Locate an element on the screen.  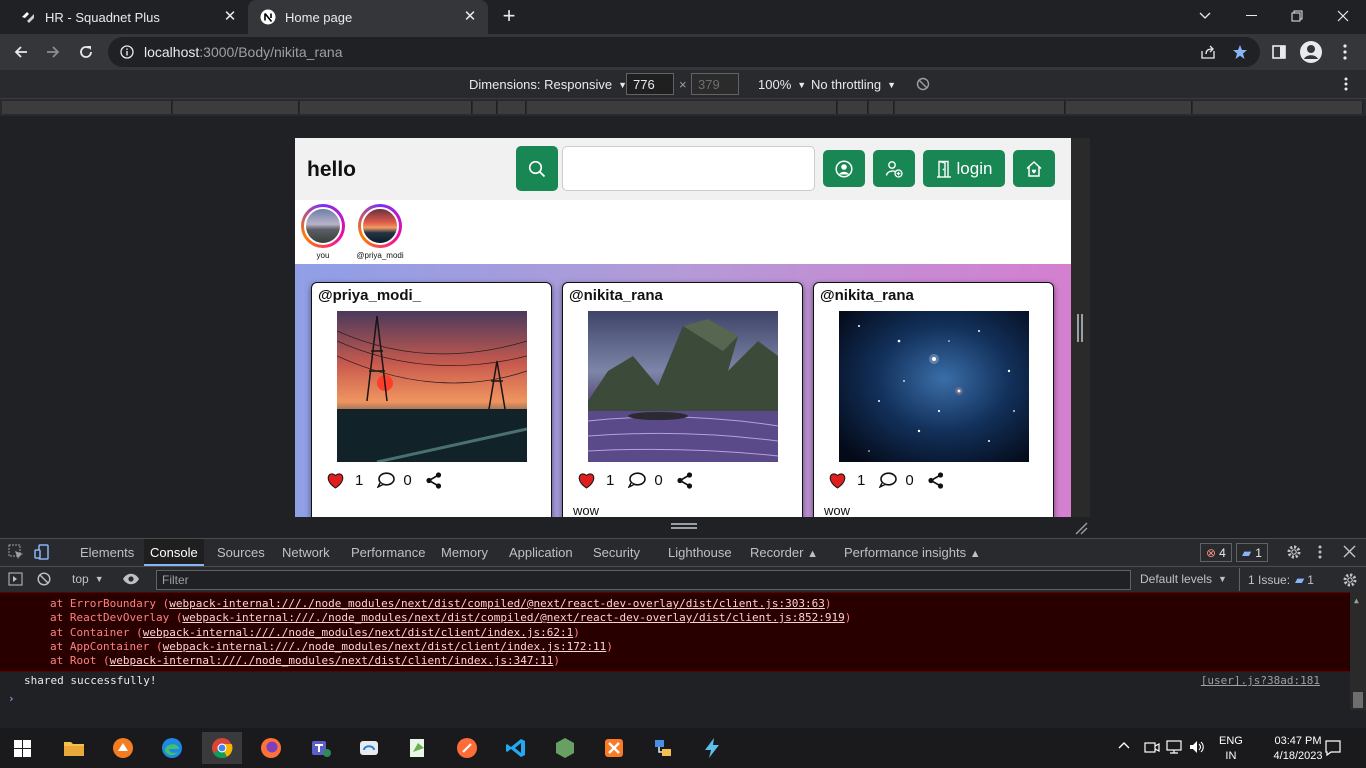
console-prompt-chevron-icon: › is located at coordinates (11, 698).